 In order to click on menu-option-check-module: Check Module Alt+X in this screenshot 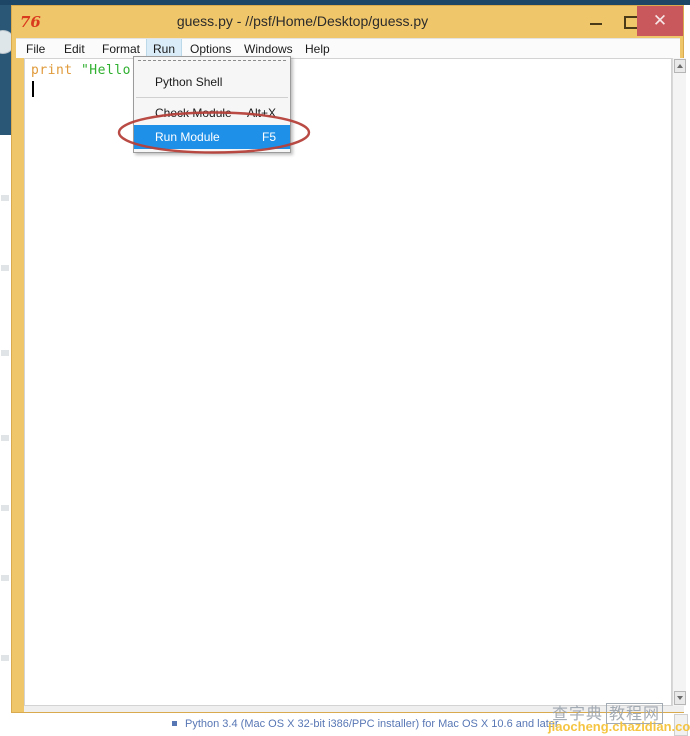, I will do `click(212, 113)`.